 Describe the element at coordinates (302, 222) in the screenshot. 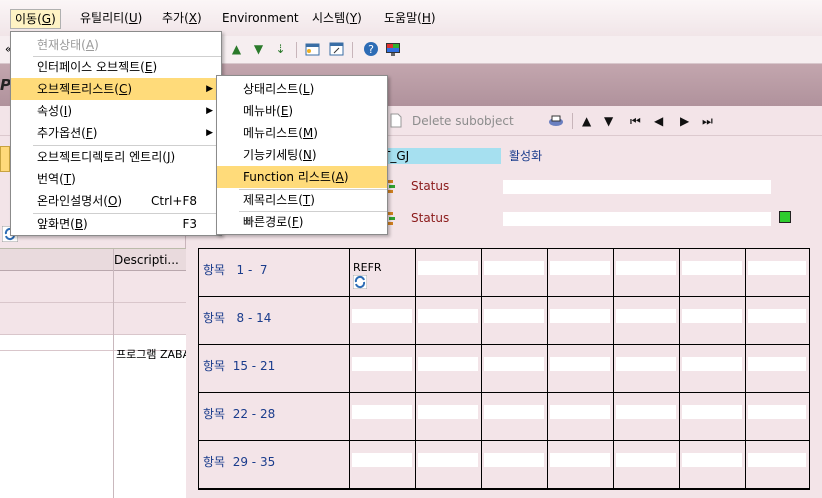

I see `submenu-item-fast-path: 빠른경로(F)` at that location.